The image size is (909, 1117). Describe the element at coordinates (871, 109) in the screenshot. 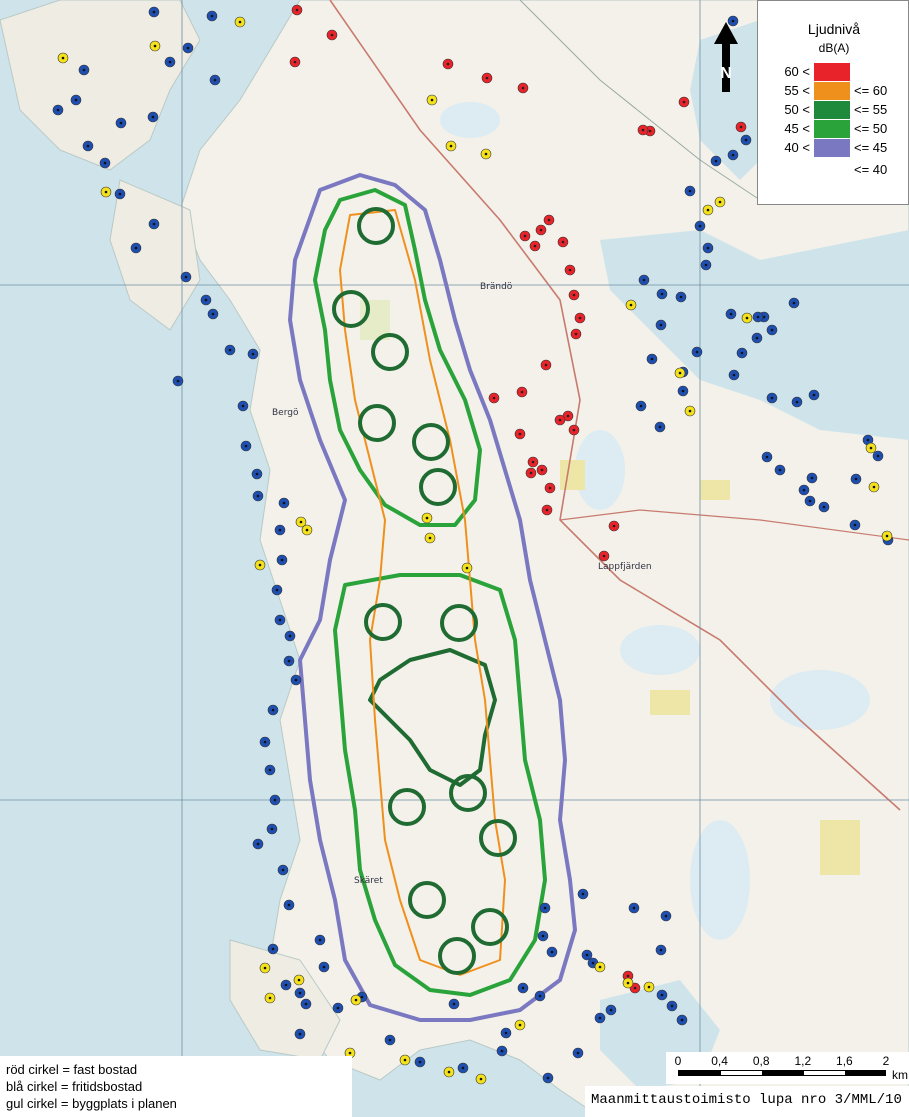

I see `legend-upper: <= 55` at that location.